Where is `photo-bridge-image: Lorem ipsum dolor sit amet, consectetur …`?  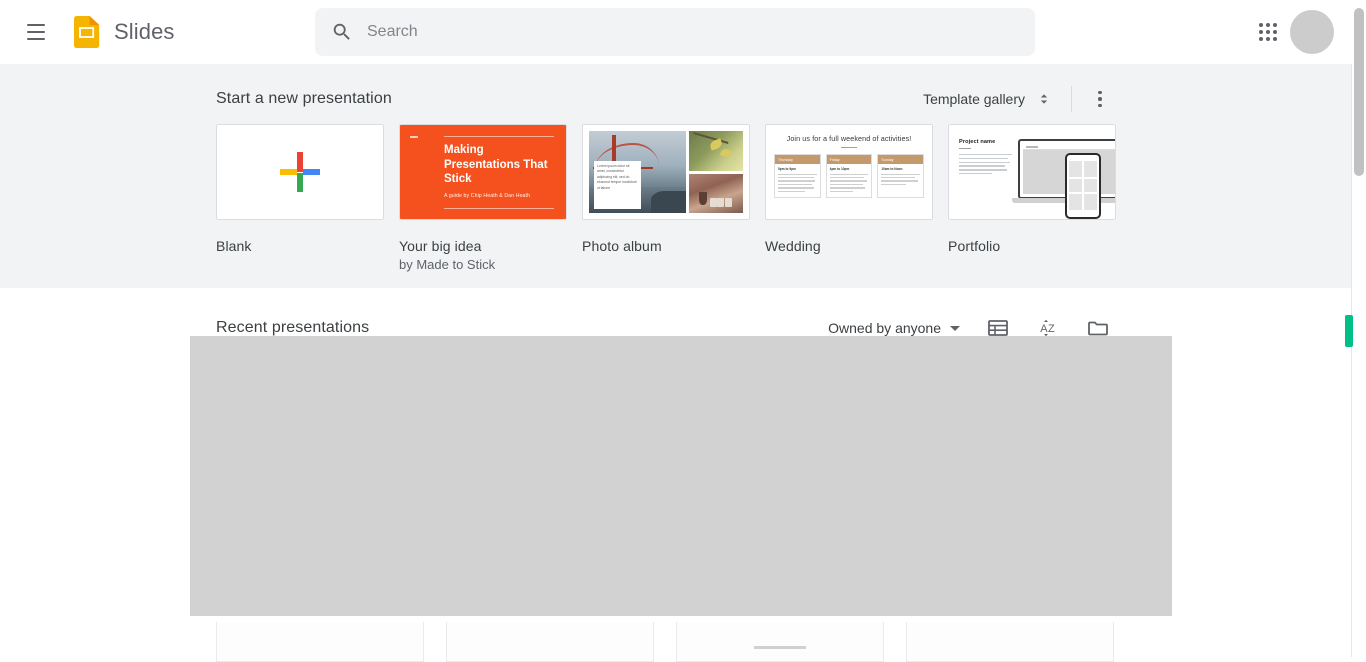
photo-bridge-image: Lorem ipsum dolor sit amet, consectetur … is located at coordinates (637, 172).